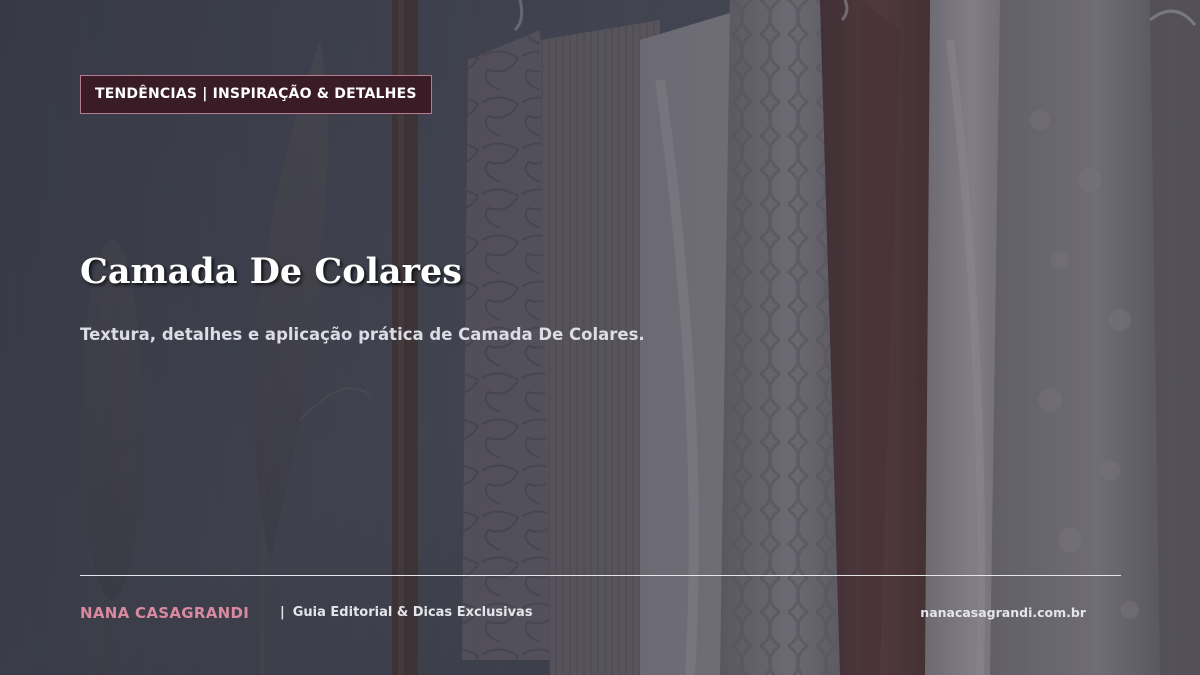 This screenshot has width=1200, height=675. I want to click on category-badge: TENDÊNCIAS | INSPIRAÇÃO & DETALHES, so click(256, 94).